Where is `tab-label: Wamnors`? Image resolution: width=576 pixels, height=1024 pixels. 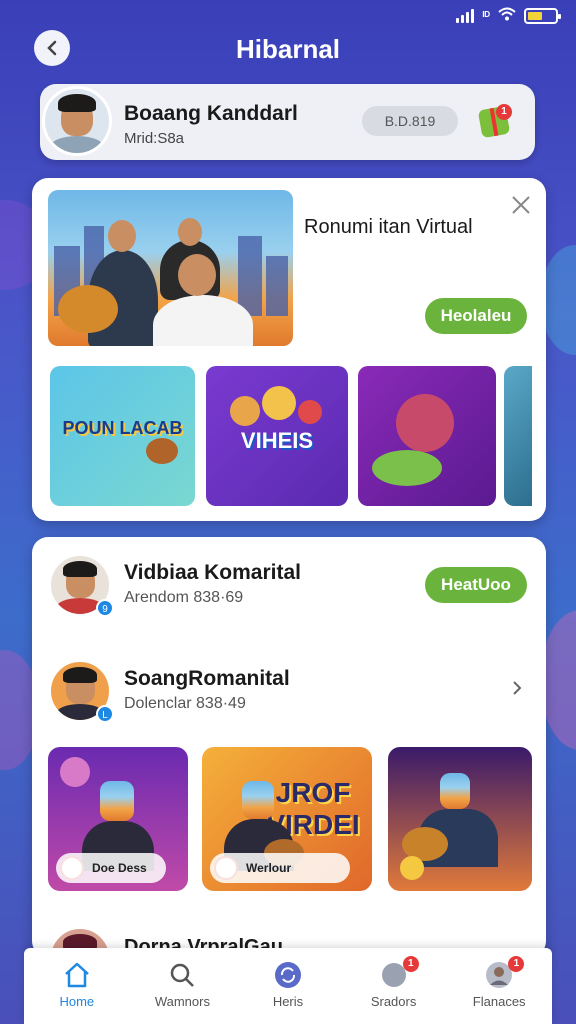
tab-label: Wamnors is located at coordinates (182, 1001).